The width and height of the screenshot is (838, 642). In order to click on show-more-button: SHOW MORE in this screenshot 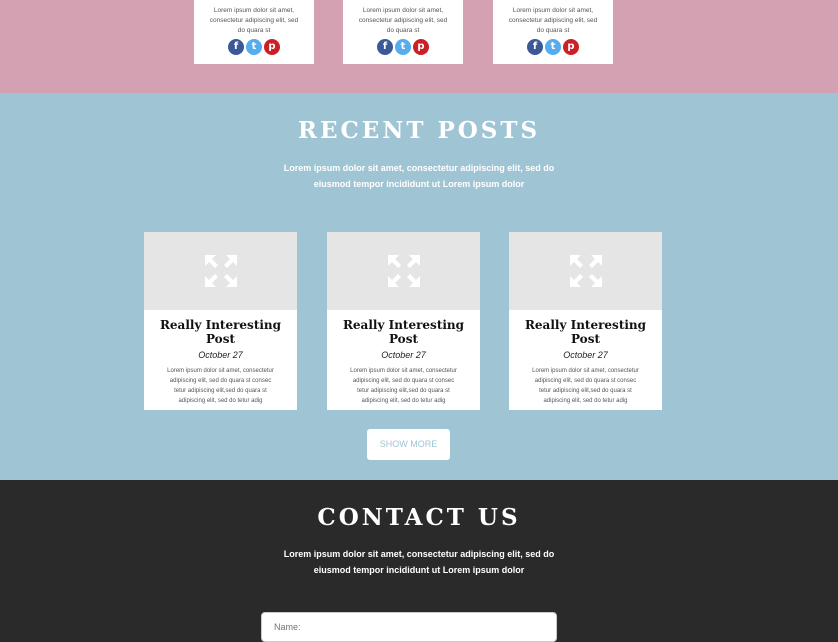, I will do `click(408, 444)`.